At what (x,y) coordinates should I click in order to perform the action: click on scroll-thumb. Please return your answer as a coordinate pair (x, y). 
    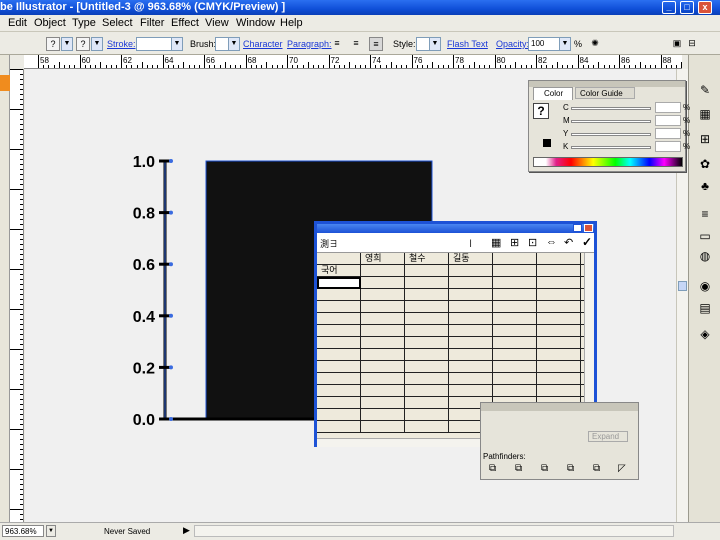
    Looking at the image, I should click on (682, 286).